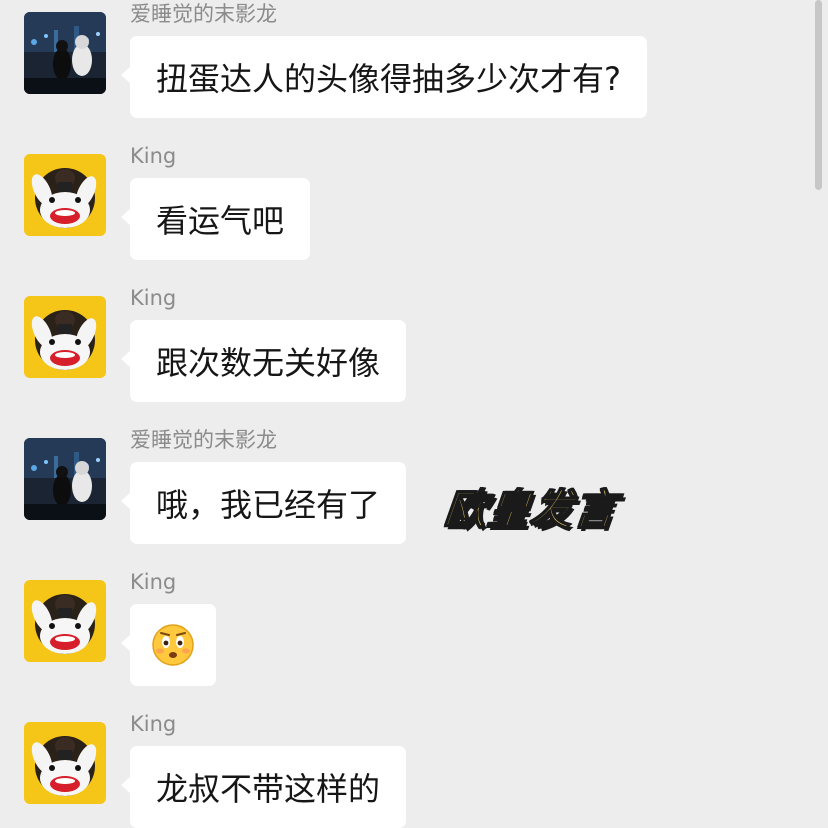 The width and height of the screenshot is (828, 828). Describe the element at coordinates (263, 787) in the screenshot. I see `message-bubble: 龙叔不带这样的` at that location.